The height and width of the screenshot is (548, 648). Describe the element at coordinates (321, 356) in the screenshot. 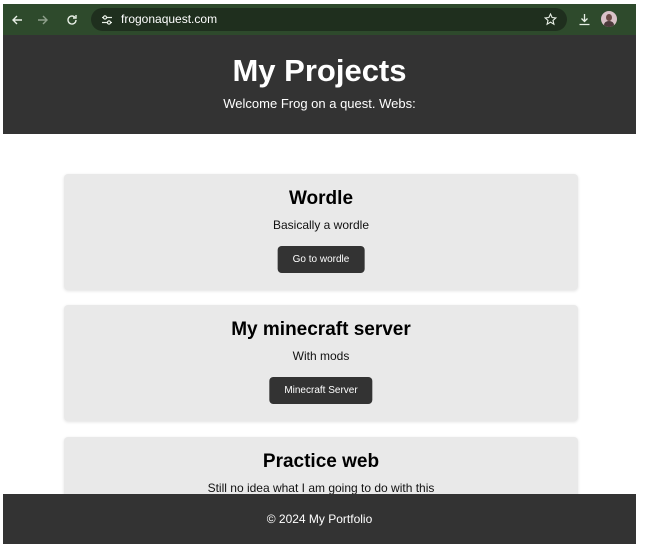

I see `card-description: With mods` at that location.